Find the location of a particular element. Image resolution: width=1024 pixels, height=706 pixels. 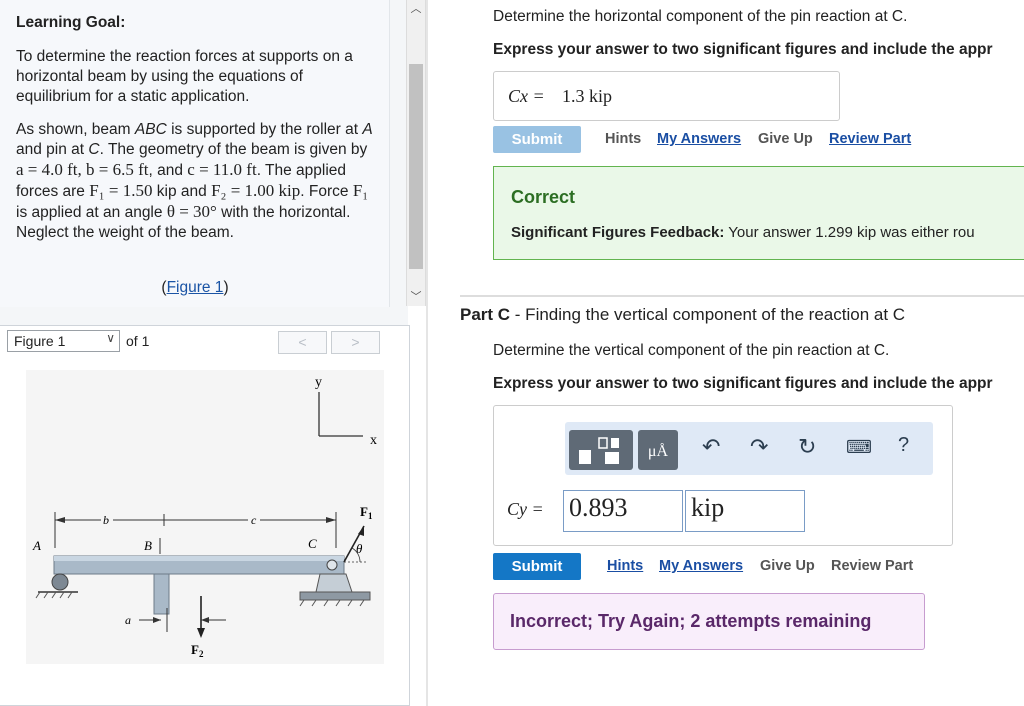

scroll-up-icon: ︿ is located at coordinates (416, 9).